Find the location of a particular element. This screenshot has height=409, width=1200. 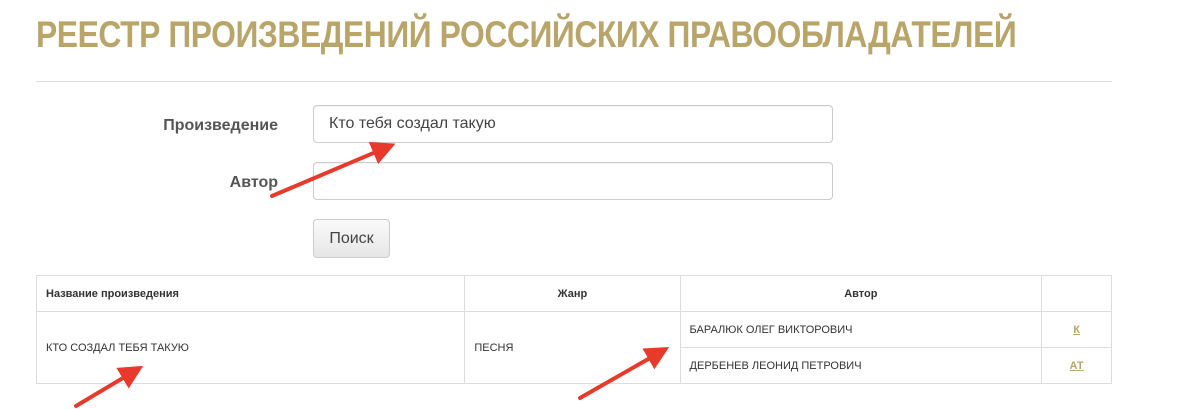

work-title-input is located at coordinates (573, 124).